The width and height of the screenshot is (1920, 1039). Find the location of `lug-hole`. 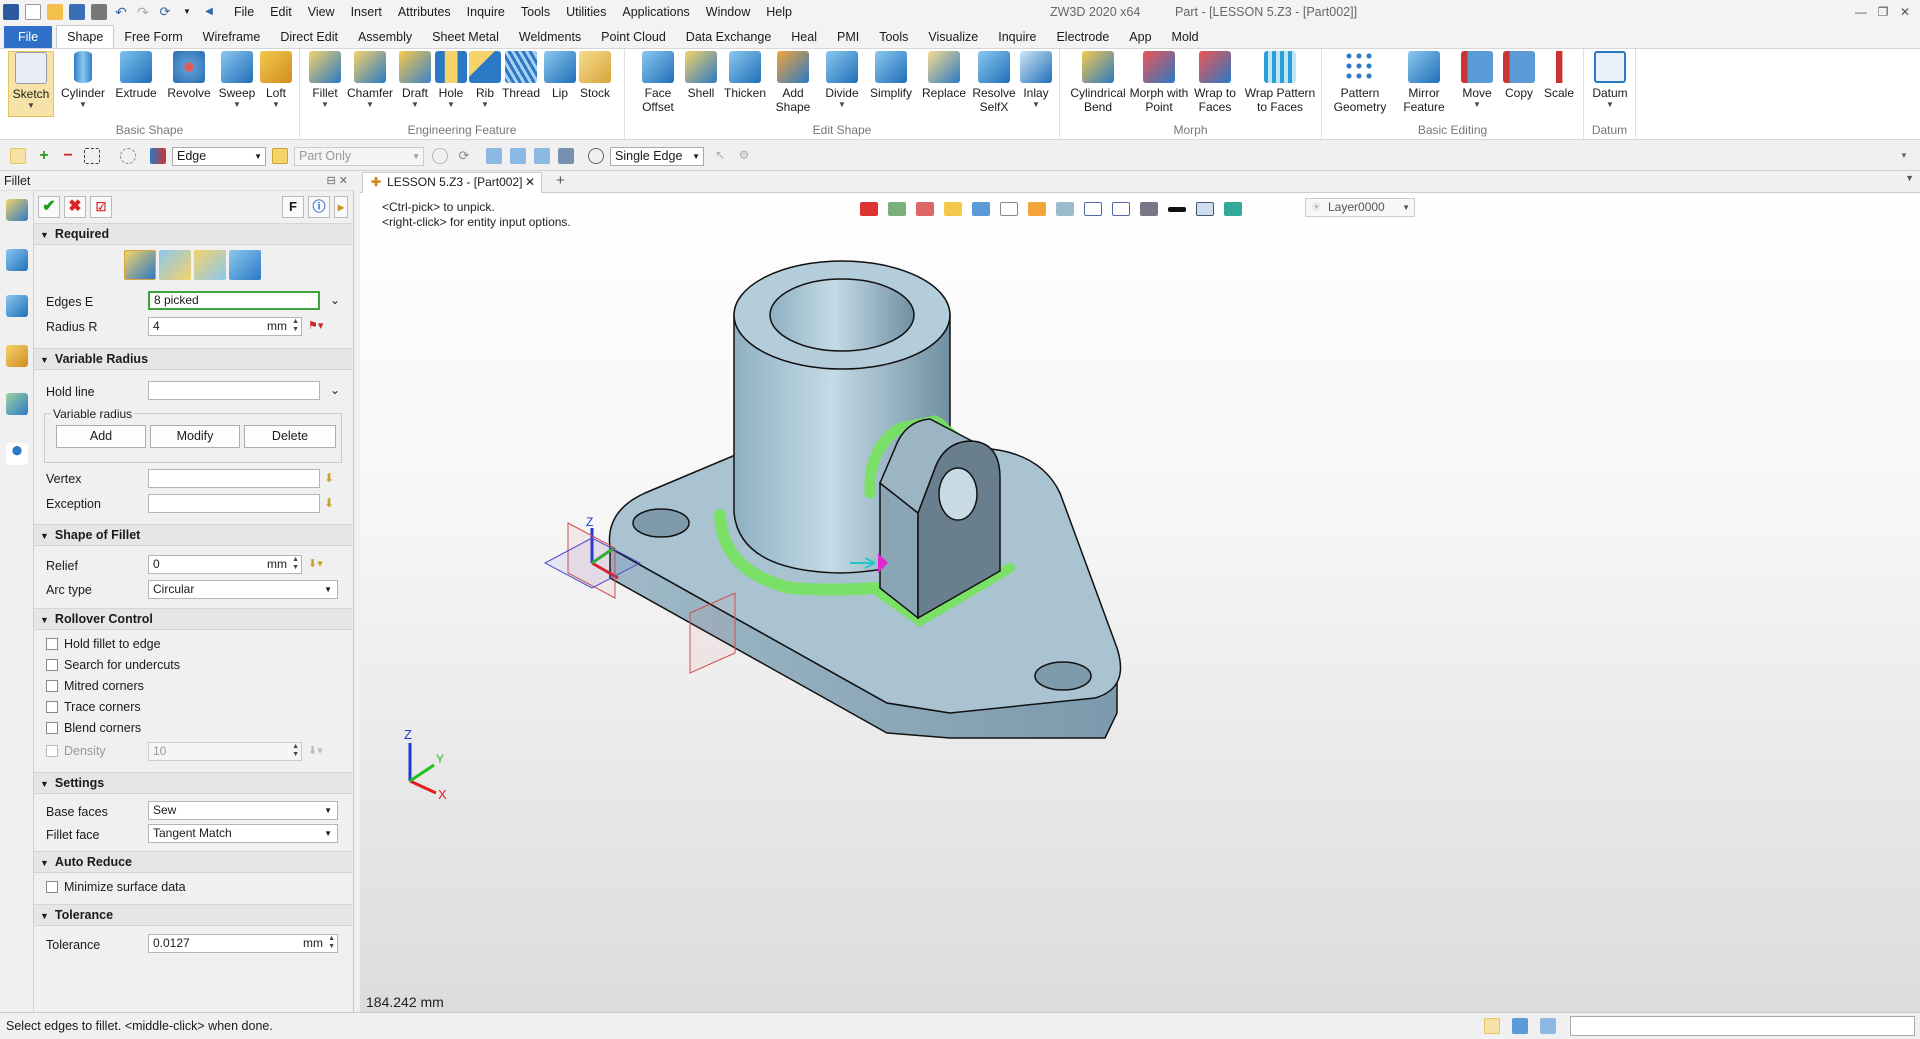

lug-hole is located at coordinates (958, 494).